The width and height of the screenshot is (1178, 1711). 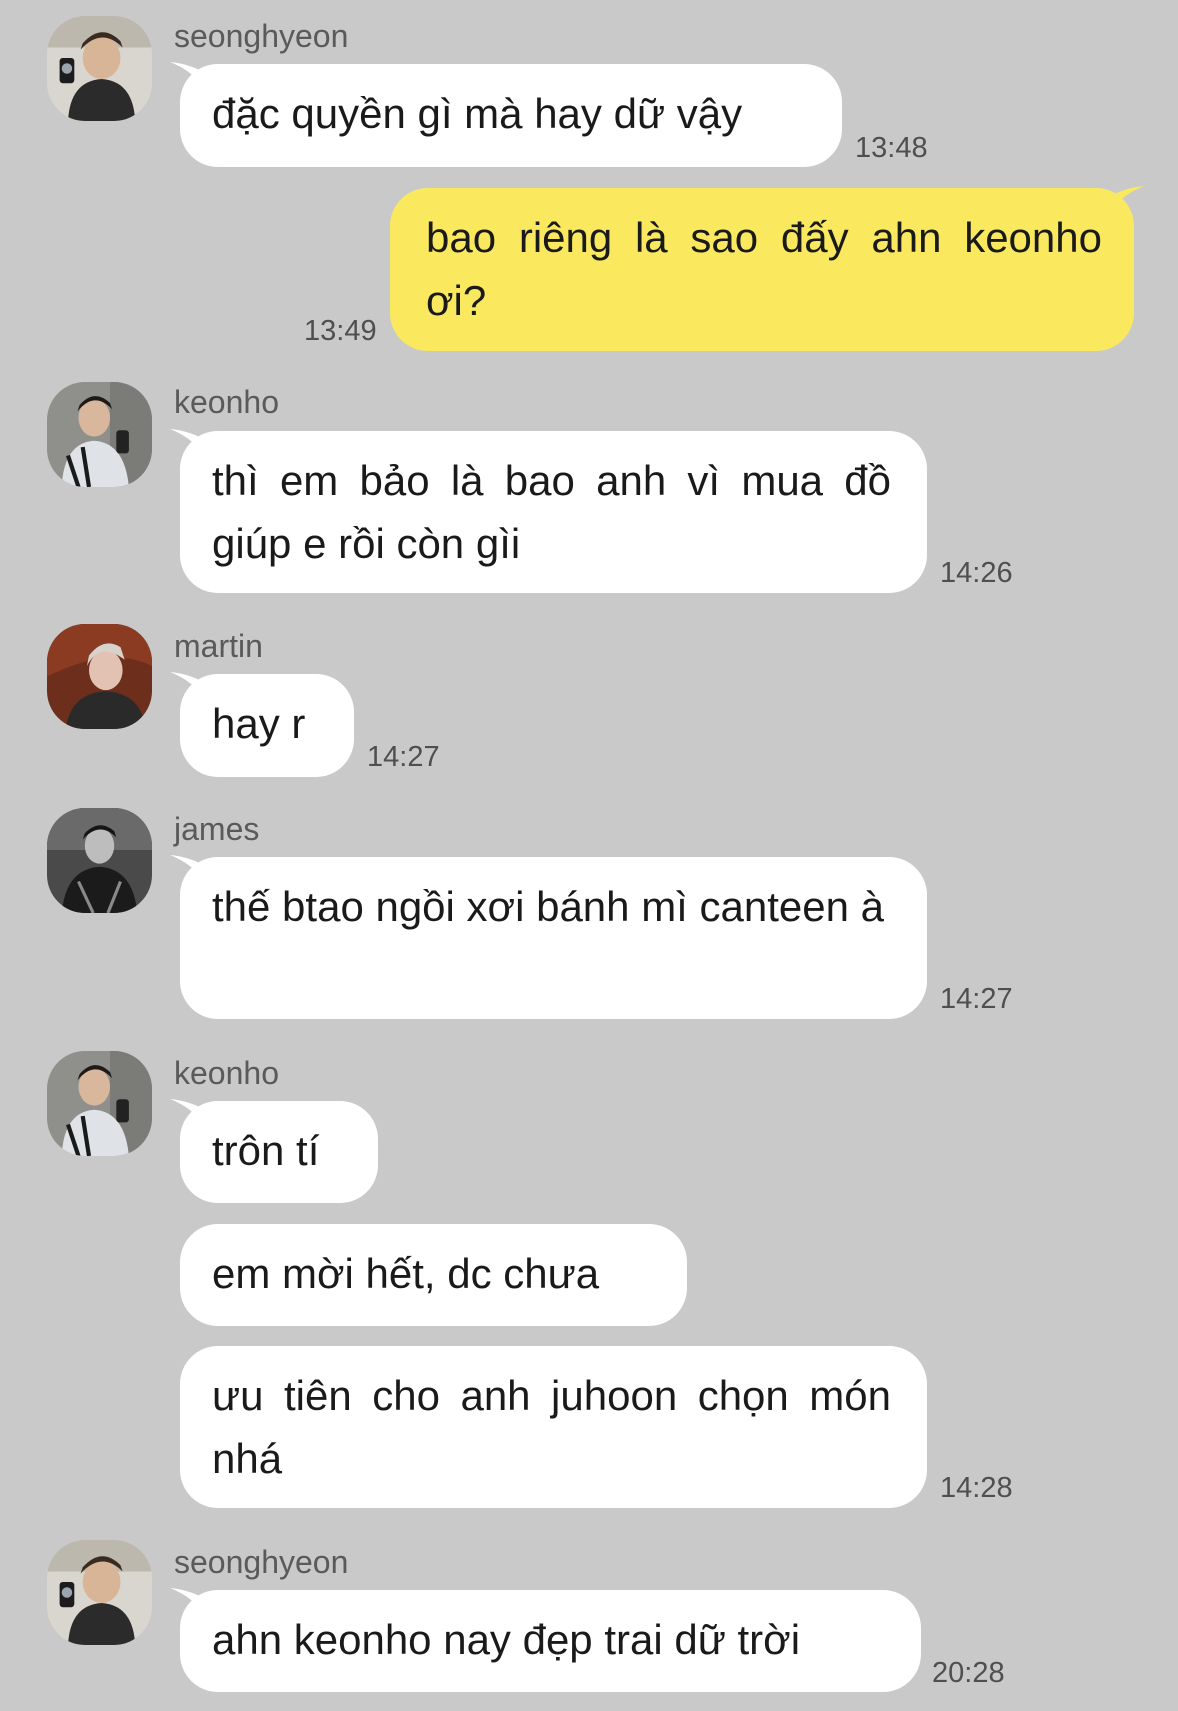 I want to click on message-text: hay r, so click(x=259, y=723).